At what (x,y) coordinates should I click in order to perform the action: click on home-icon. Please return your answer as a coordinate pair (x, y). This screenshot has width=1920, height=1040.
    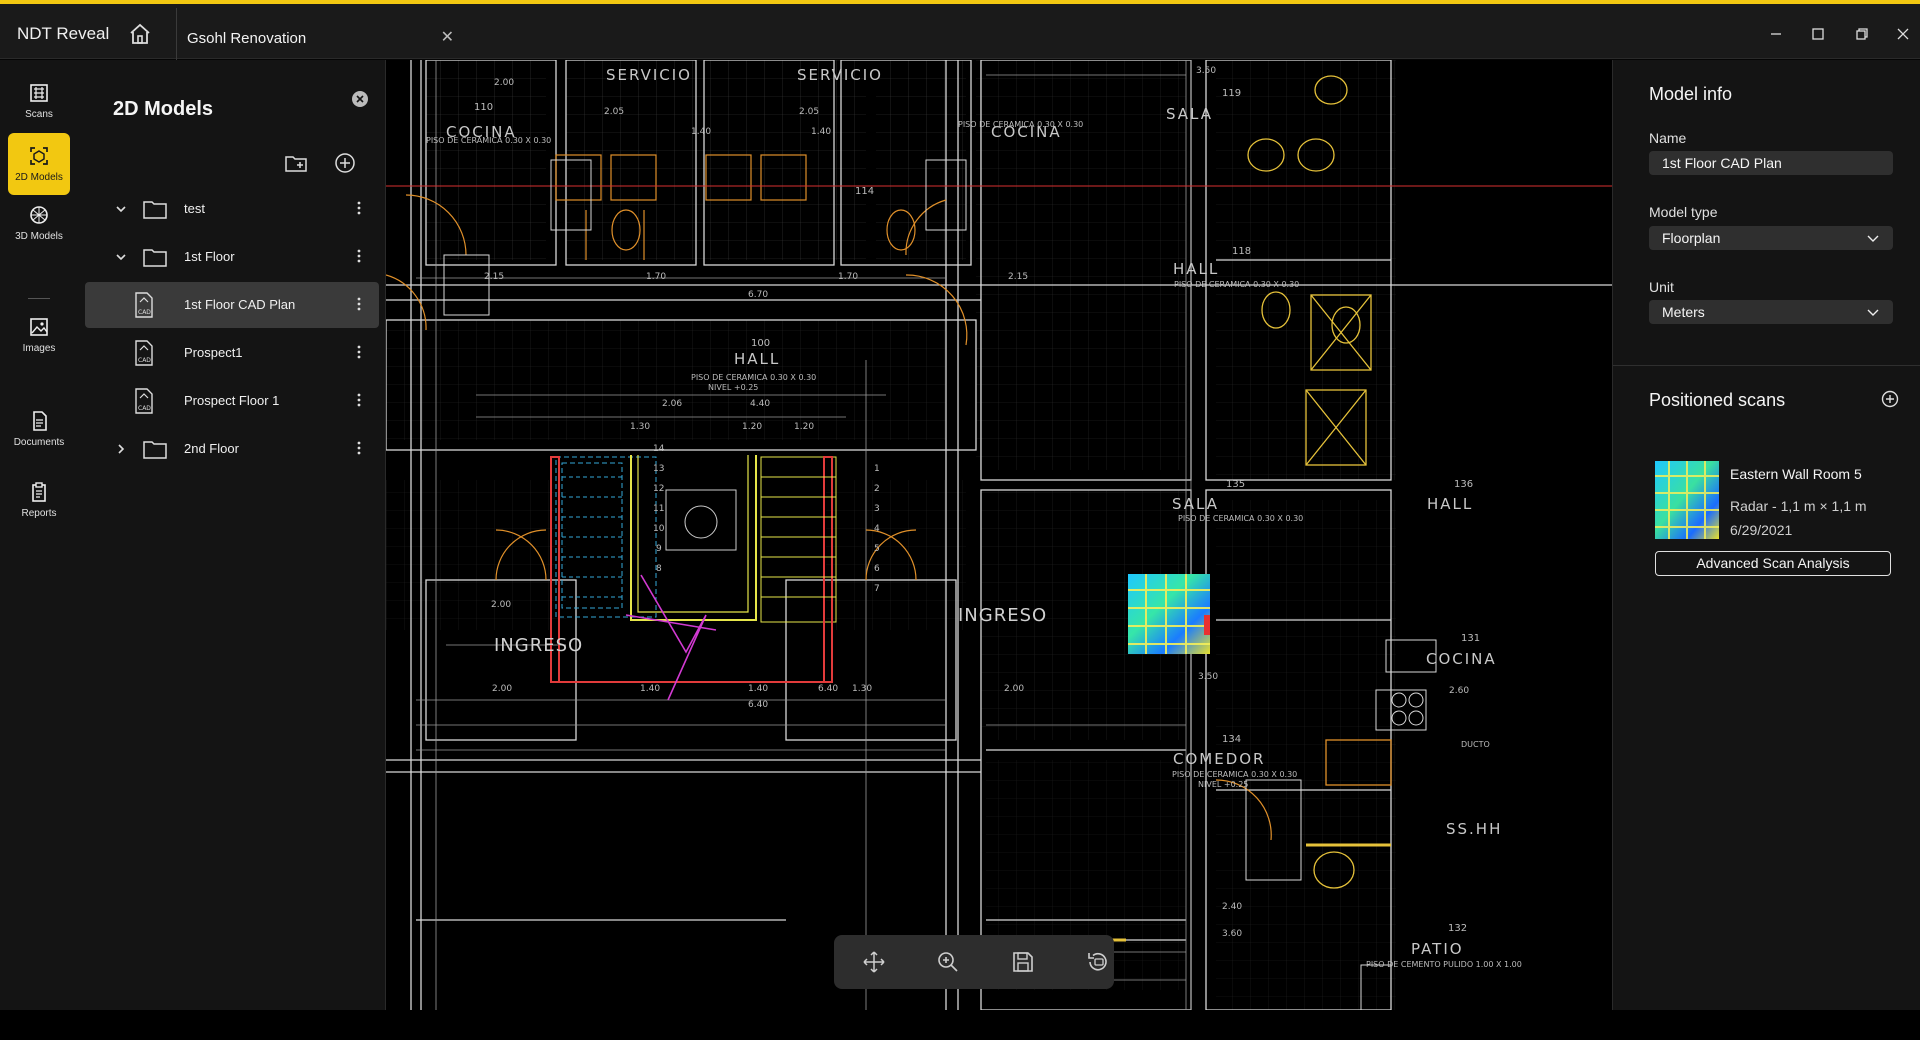
    Looking at the image, I should click on (140, 34).